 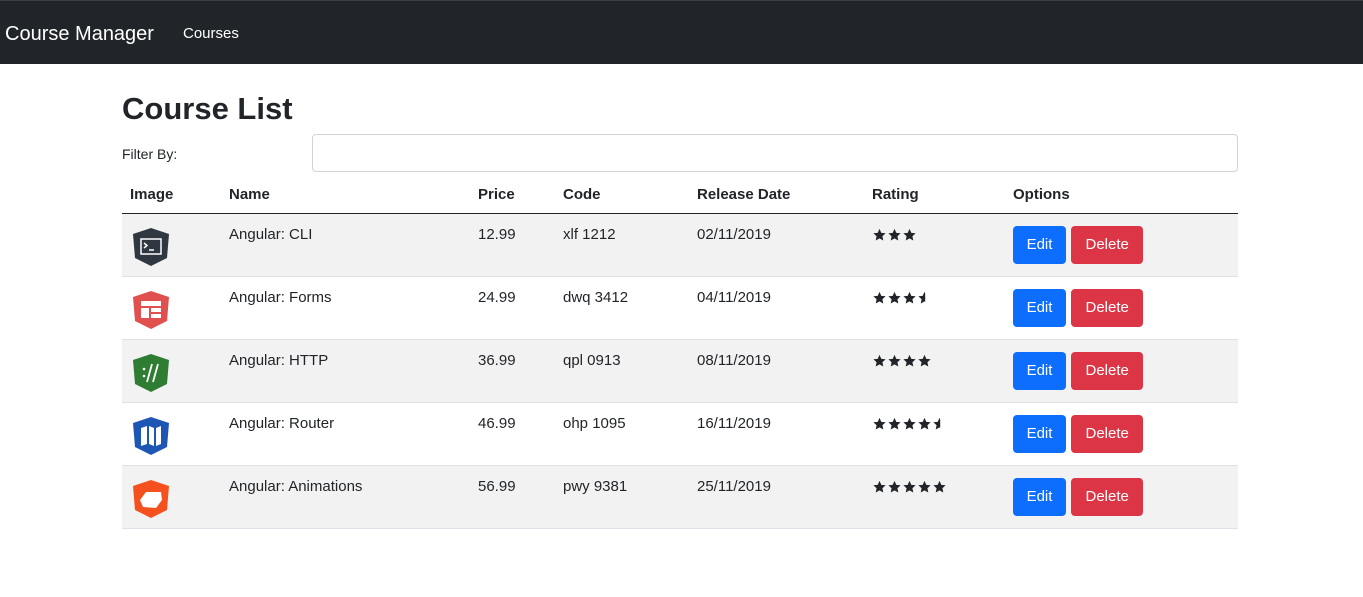 I want to click on course-release-date: 08/11/2019, so click(x=776, y=371).